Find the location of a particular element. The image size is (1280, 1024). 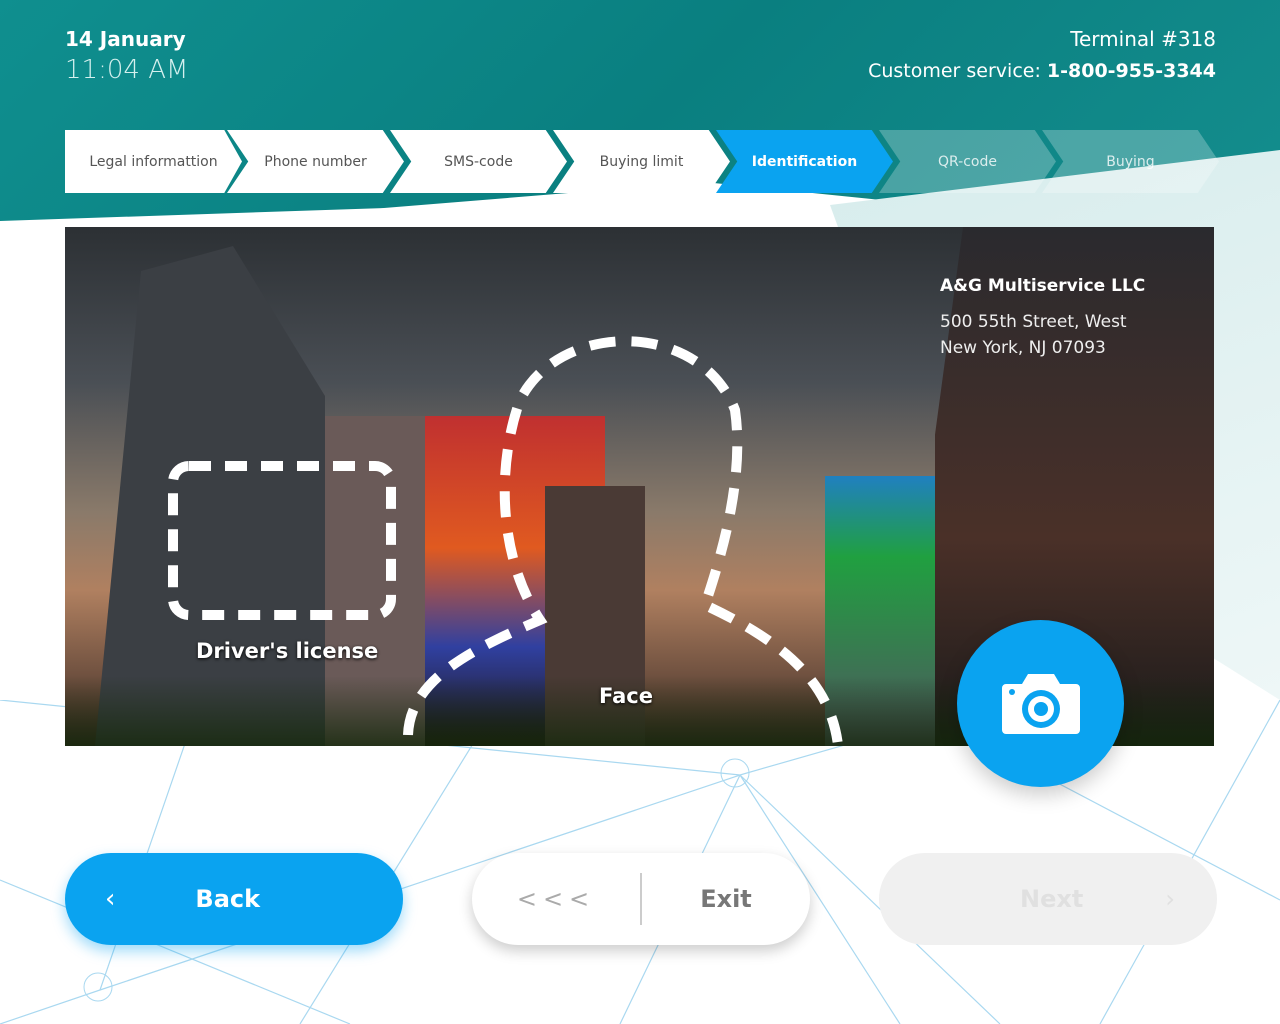

capture-button is located at coordinates (1040, 703).